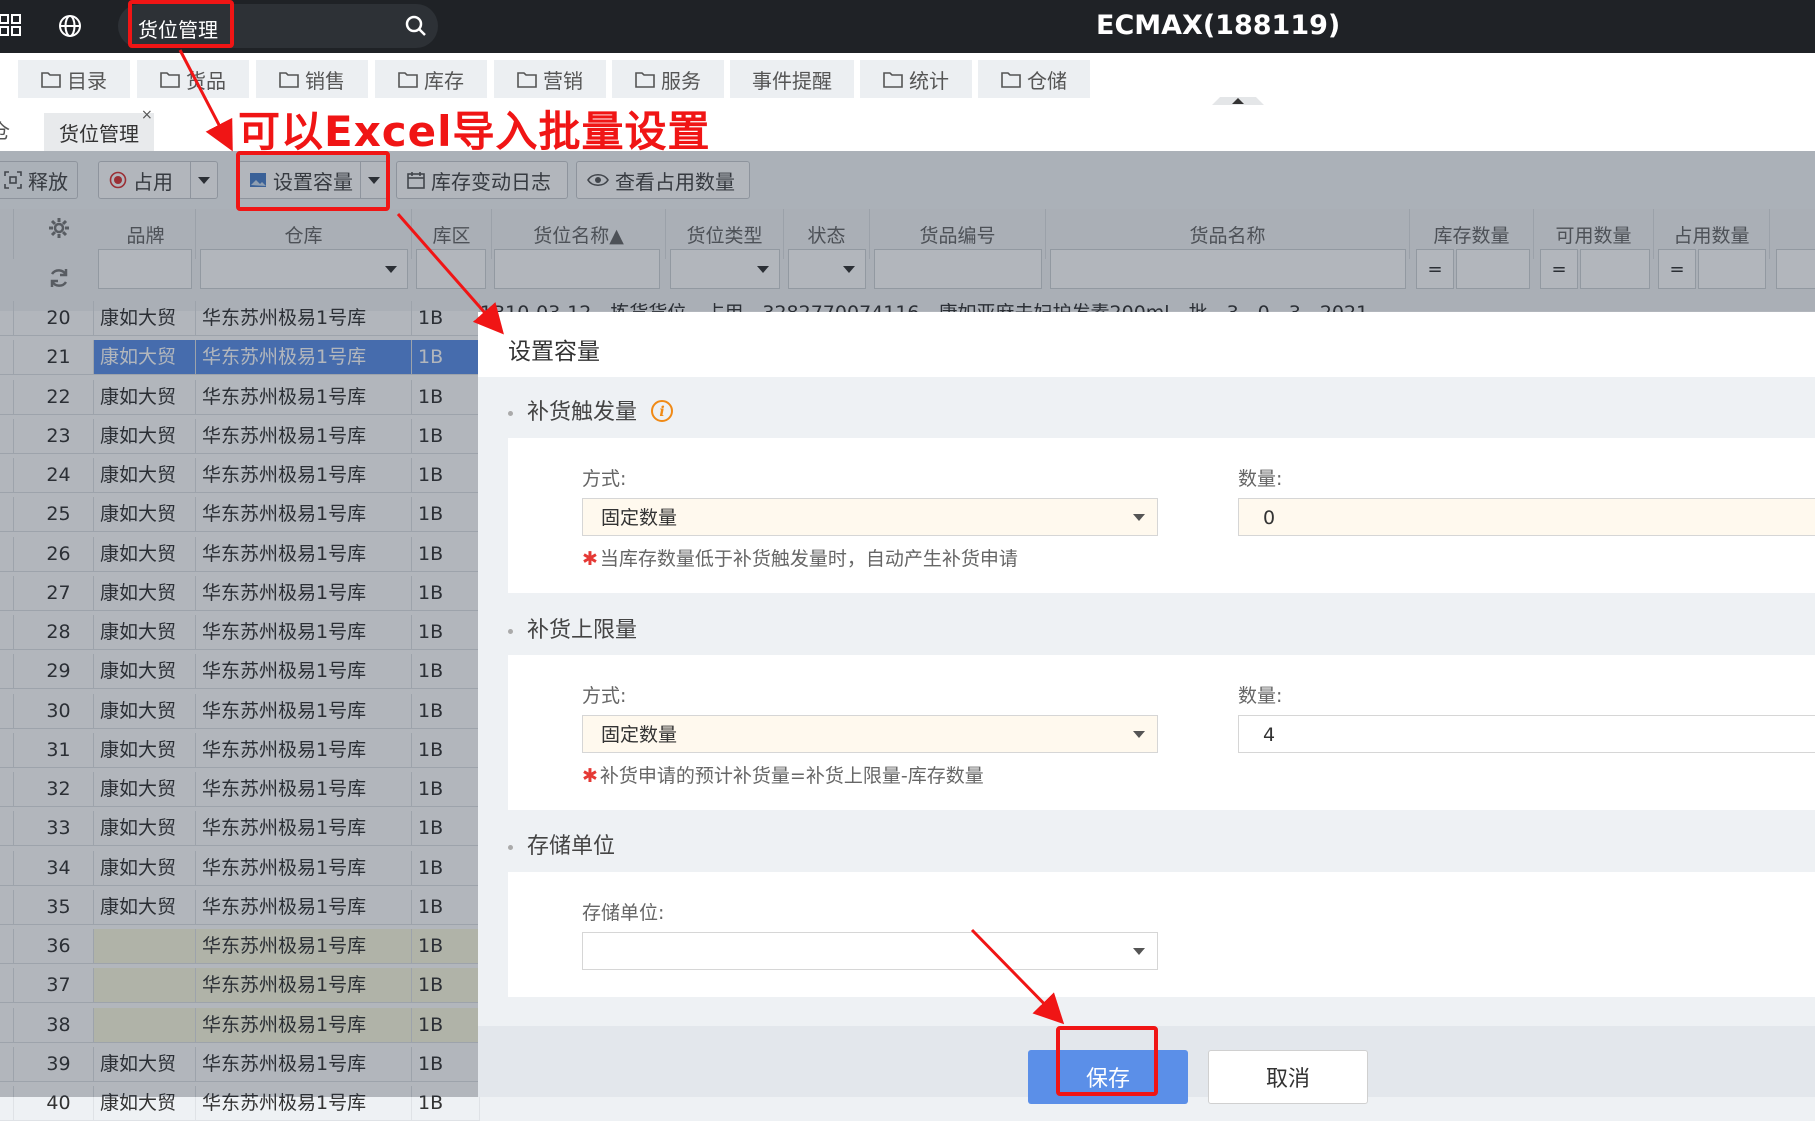 Image resolution: width=1815 pixels, height=1121 pixels. I want to click on arrow-to-save, so click(1017, 976).